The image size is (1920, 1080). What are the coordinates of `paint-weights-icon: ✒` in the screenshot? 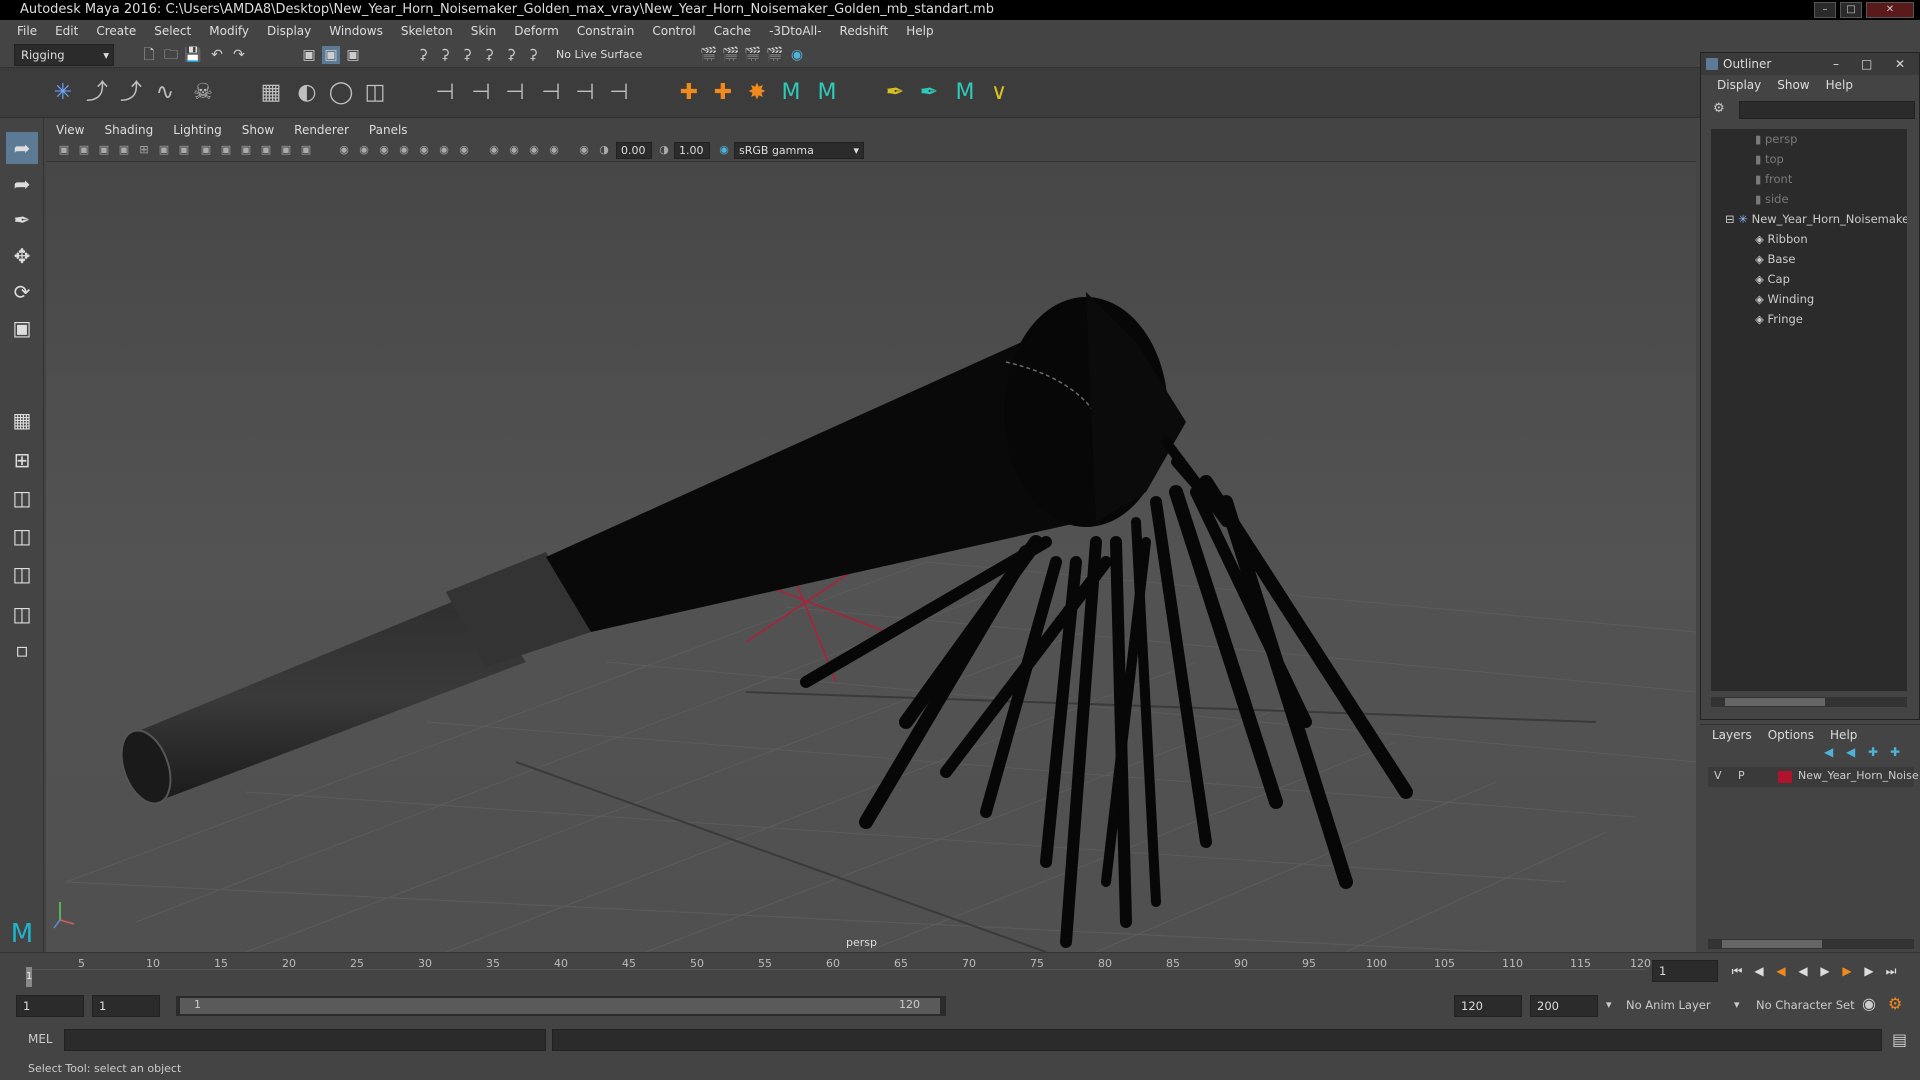 It's located at (895, 93).